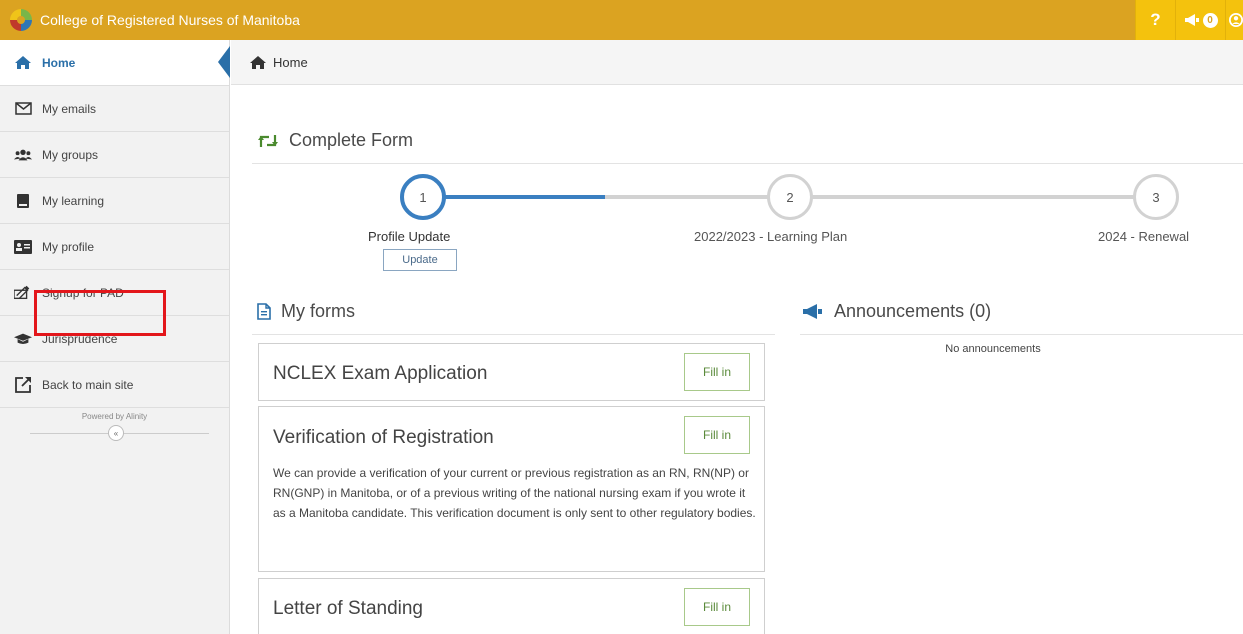  I want to click on announcements-button: 0, so click(1200, 20).